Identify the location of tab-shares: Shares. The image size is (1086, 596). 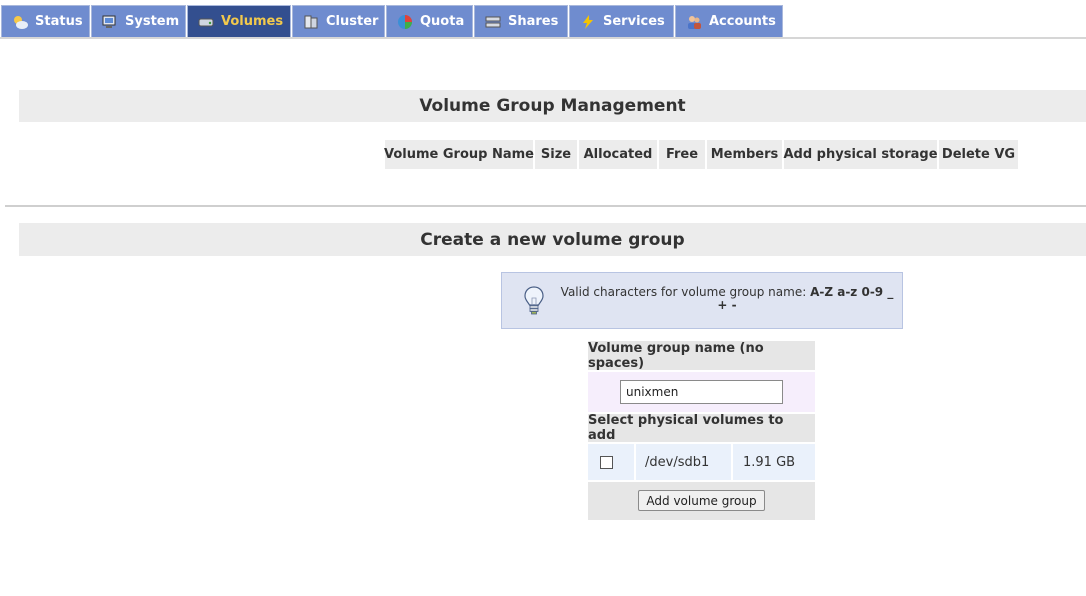
(521, 21).